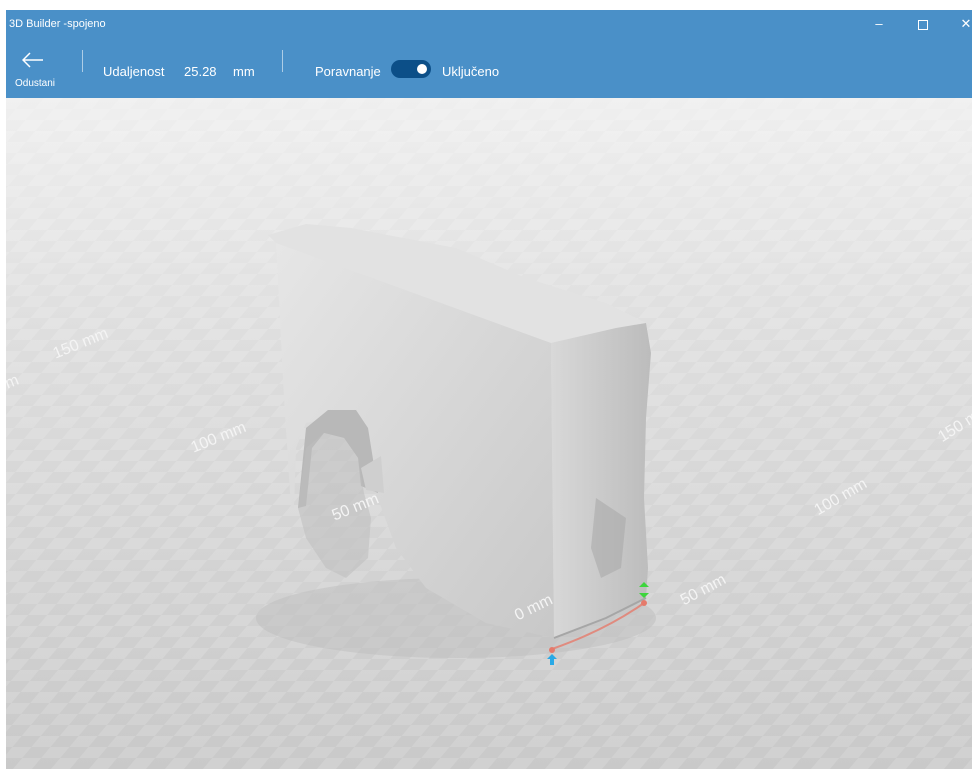 The width and height of the screenshot is (972, 769). I want to click on align-state: Uključeno, so click(471, 71).